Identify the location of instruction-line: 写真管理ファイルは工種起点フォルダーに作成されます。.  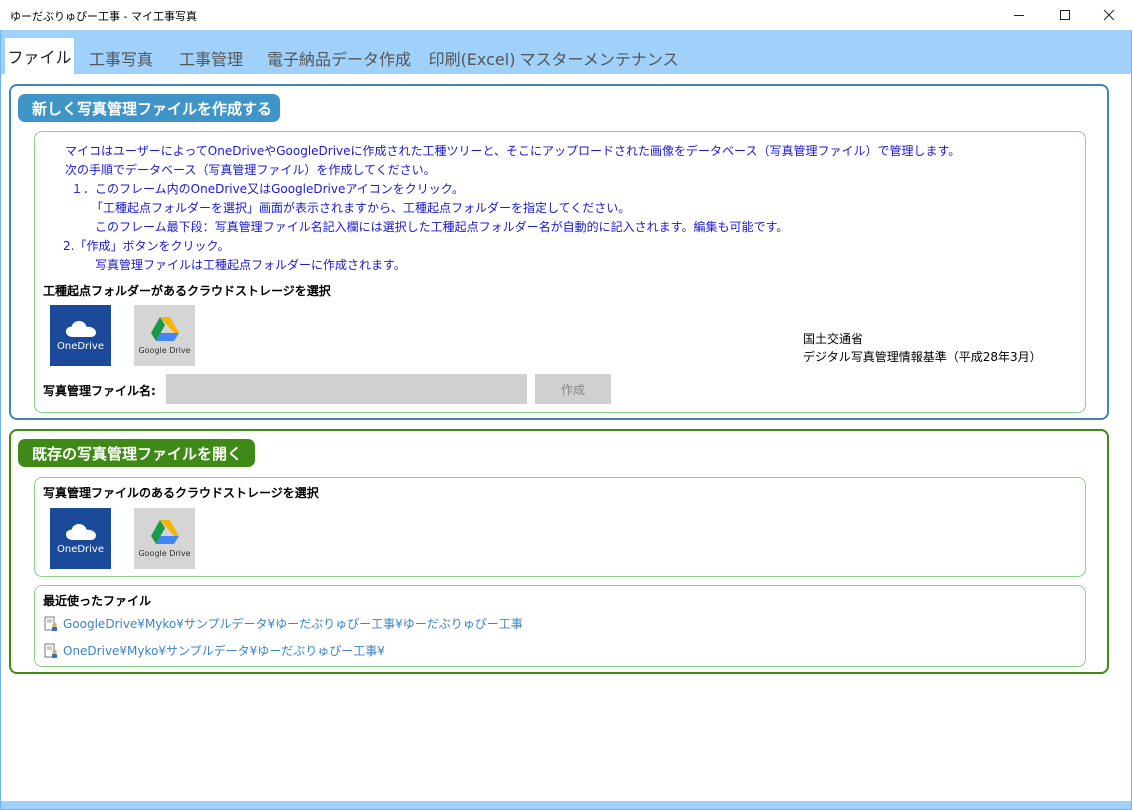
(250, 265).